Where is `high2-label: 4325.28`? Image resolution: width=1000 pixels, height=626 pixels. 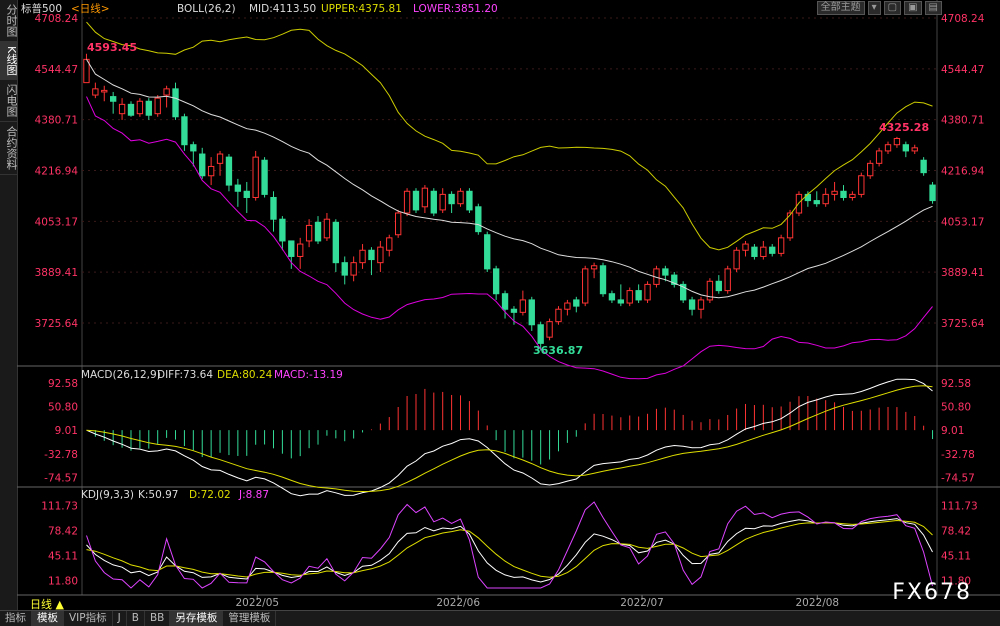
high2-label: 4325.28 is located at coordinates (904, 127).